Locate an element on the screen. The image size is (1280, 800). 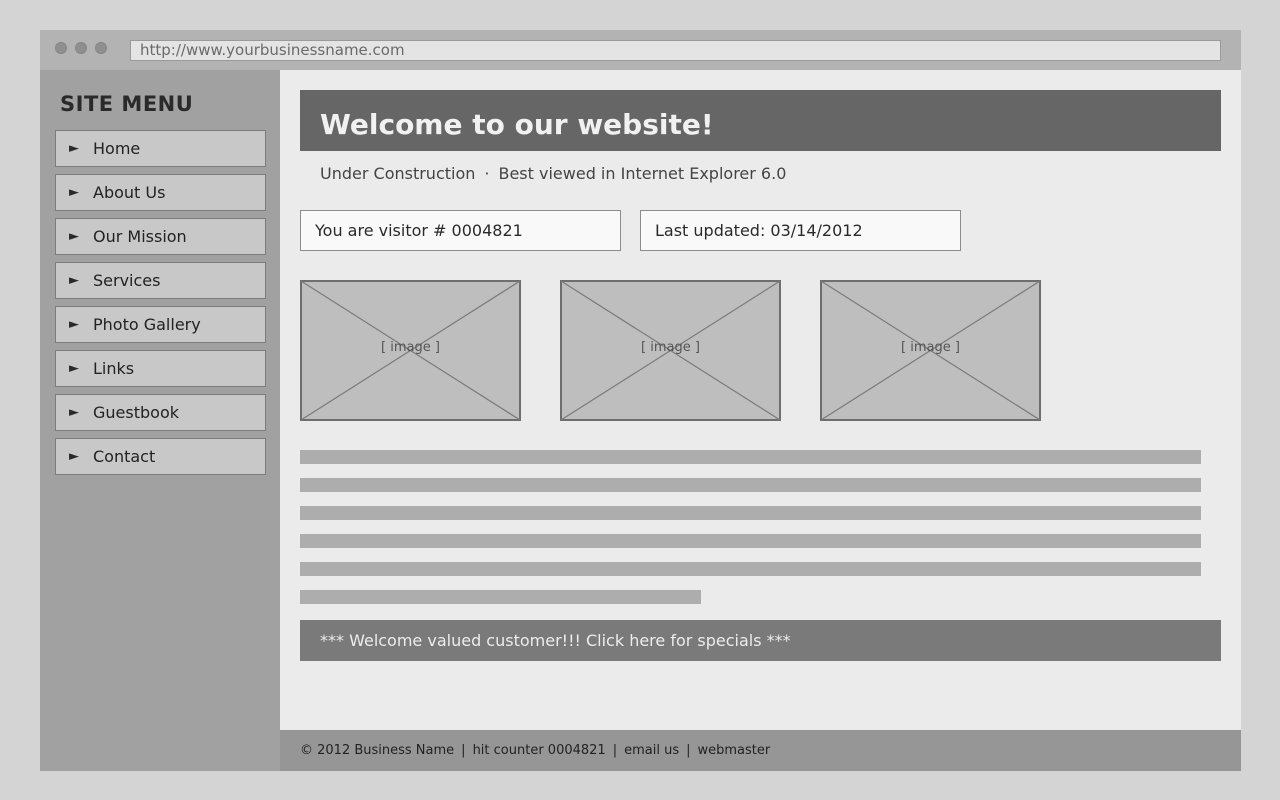
menu-item-guestbook: ► Guestbook is located at coordinates (160, 412).